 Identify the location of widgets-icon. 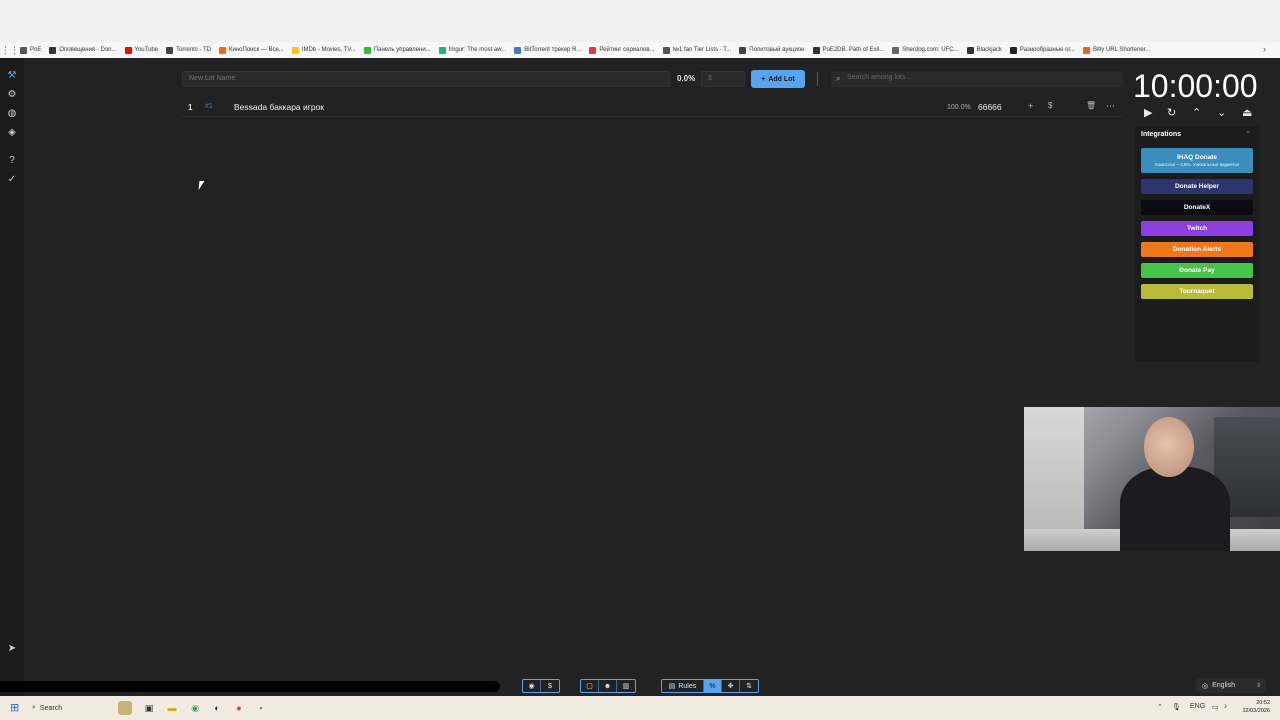
(125, 708).